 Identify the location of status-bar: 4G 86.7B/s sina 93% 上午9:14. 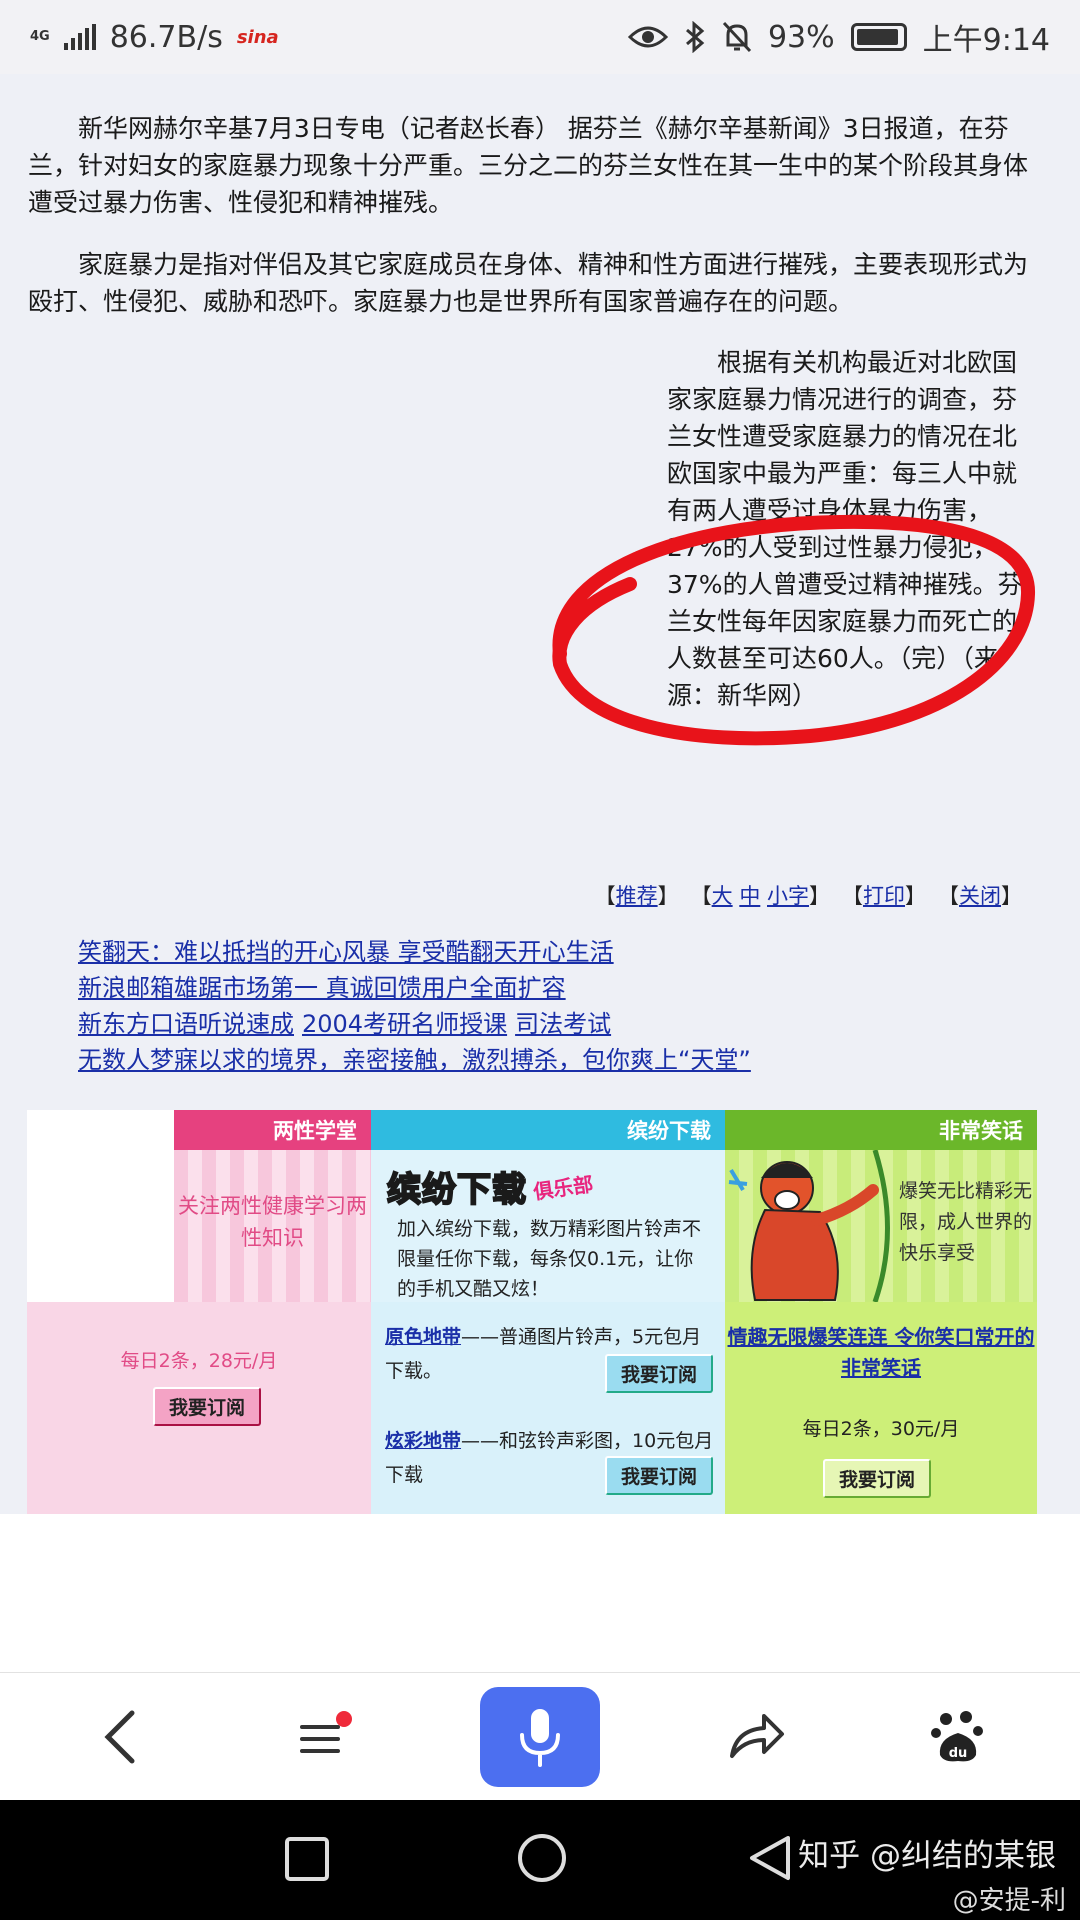
(540, 37).